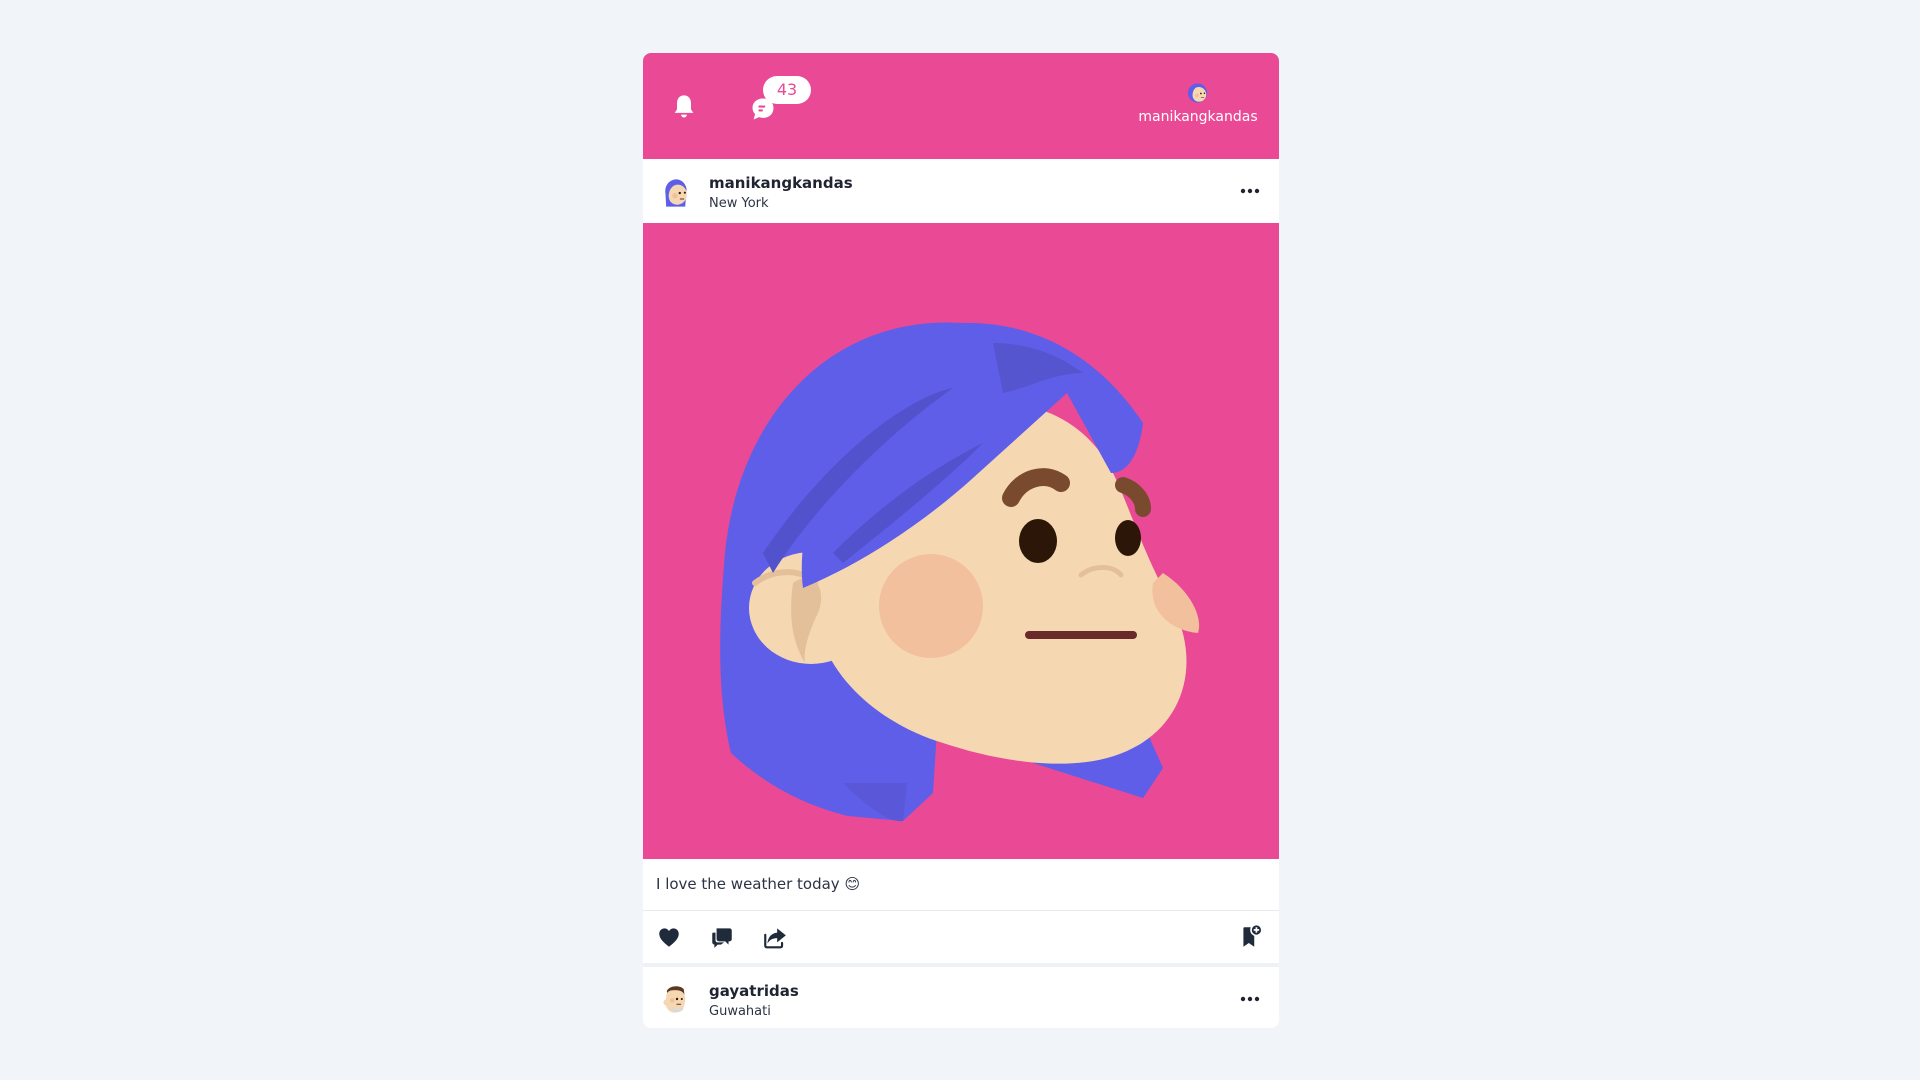 Image resolution: width=1920 pixels, height=1080 pixels. I want to click on post-header: manikangkandas New York, so click(961, 191).